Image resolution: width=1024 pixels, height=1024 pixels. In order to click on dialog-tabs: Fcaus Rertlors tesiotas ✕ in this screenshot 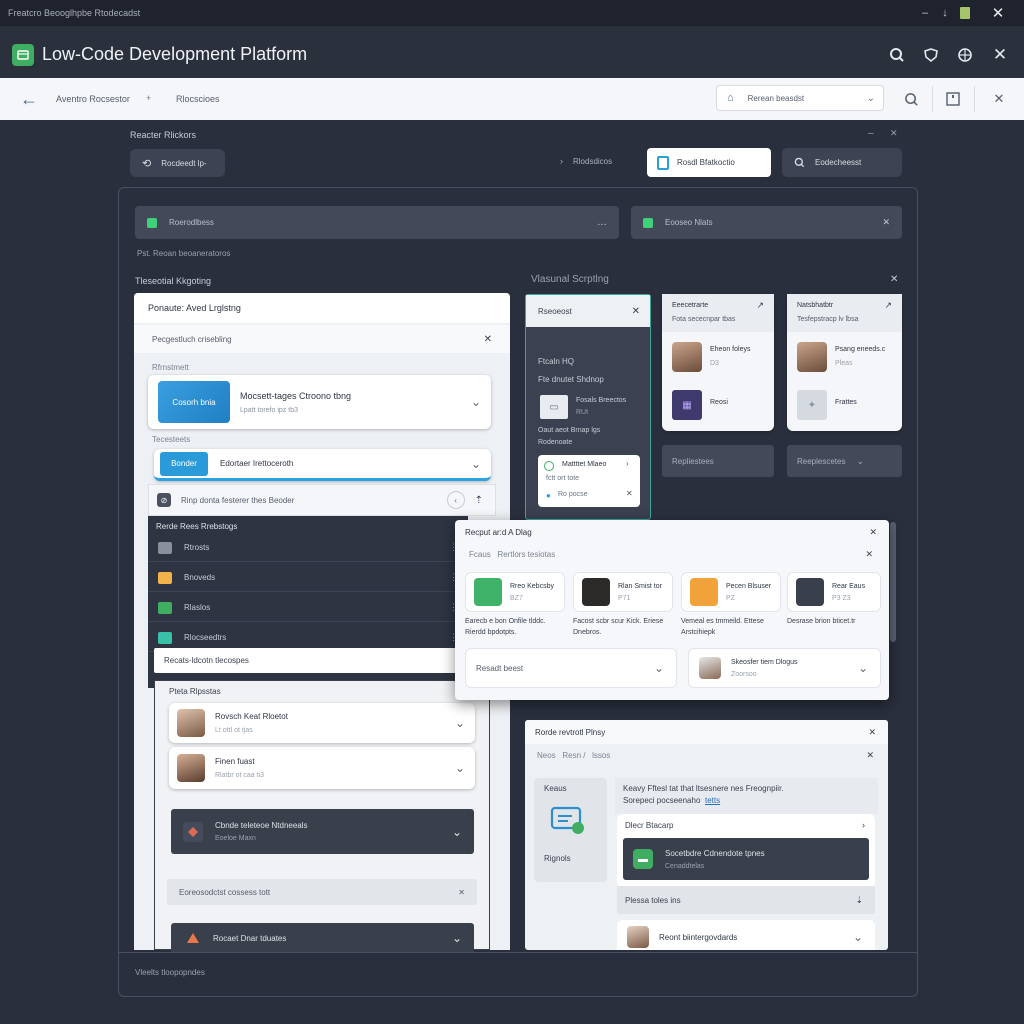, I will do `click(672, 554)`.